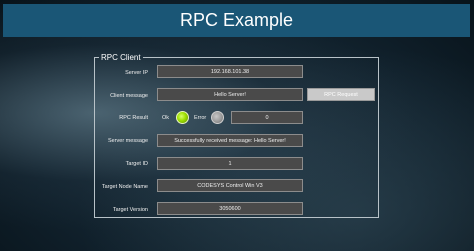 This screenshot has height=251, width=474. I want to click on client-message-field: Hello Server!, so click(230, 94).